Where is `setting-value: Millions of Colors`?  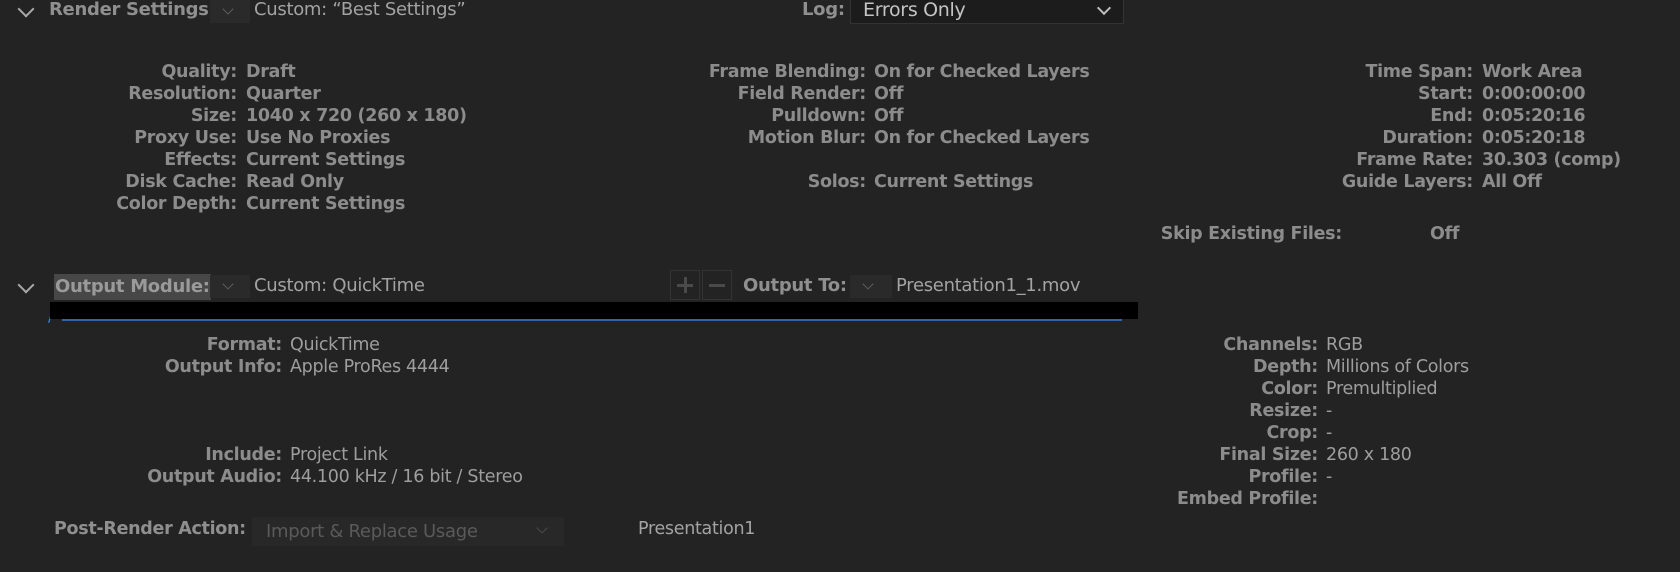 setting-value: Millions of Colors is located at coordinates (1397, 367).